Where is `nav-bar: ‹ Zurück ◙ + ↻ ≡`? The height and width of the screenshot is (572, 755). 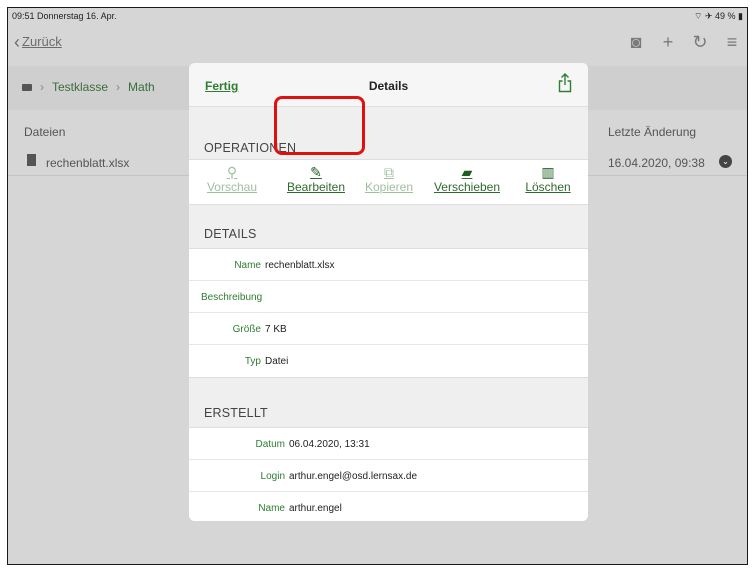 nav-bar: ‹ Zurück ◙ + ↻ ≡ is located at coordinates (377, 43).